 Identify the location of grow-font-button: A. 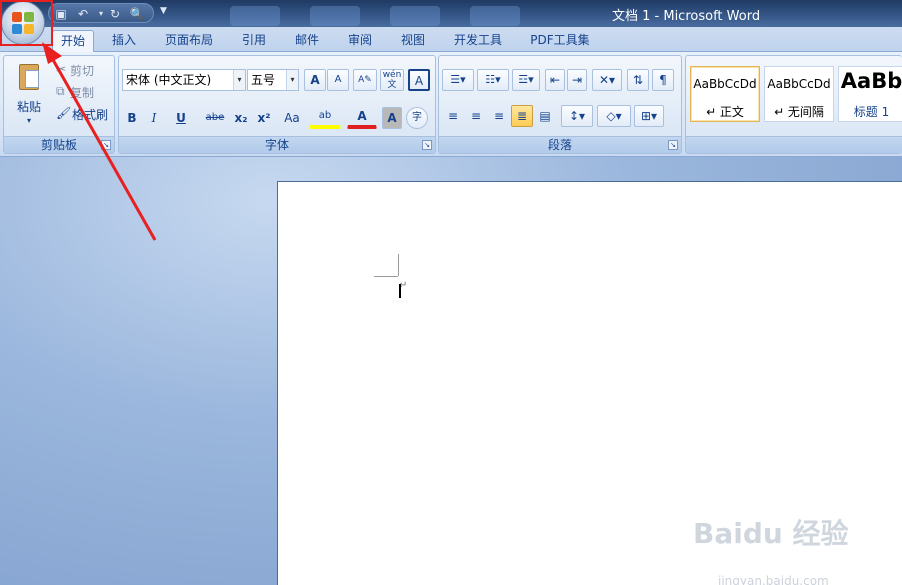
(315, 80).